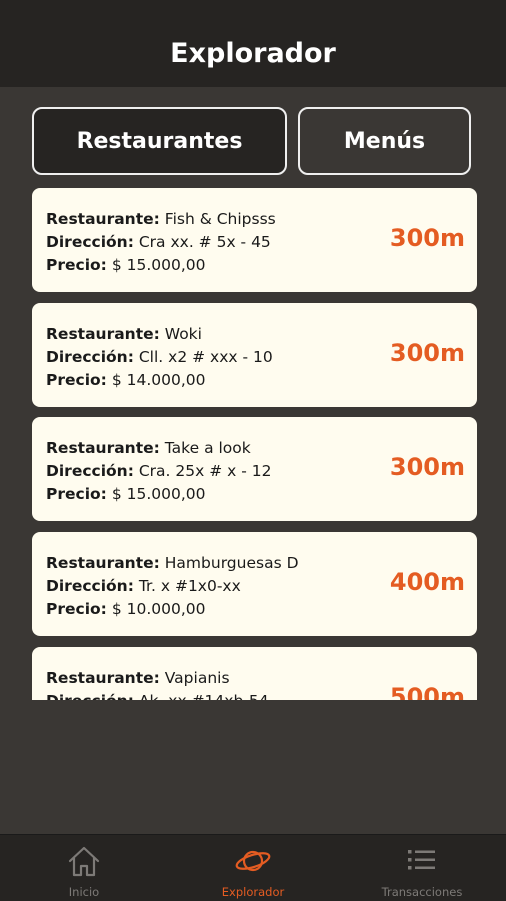 The image size is (506, 901). What do you see at coordinates (422, 892) in the screenshot?
I see `tabbar-label-transacciones: Transacciones` at bounding box center [422, 892].